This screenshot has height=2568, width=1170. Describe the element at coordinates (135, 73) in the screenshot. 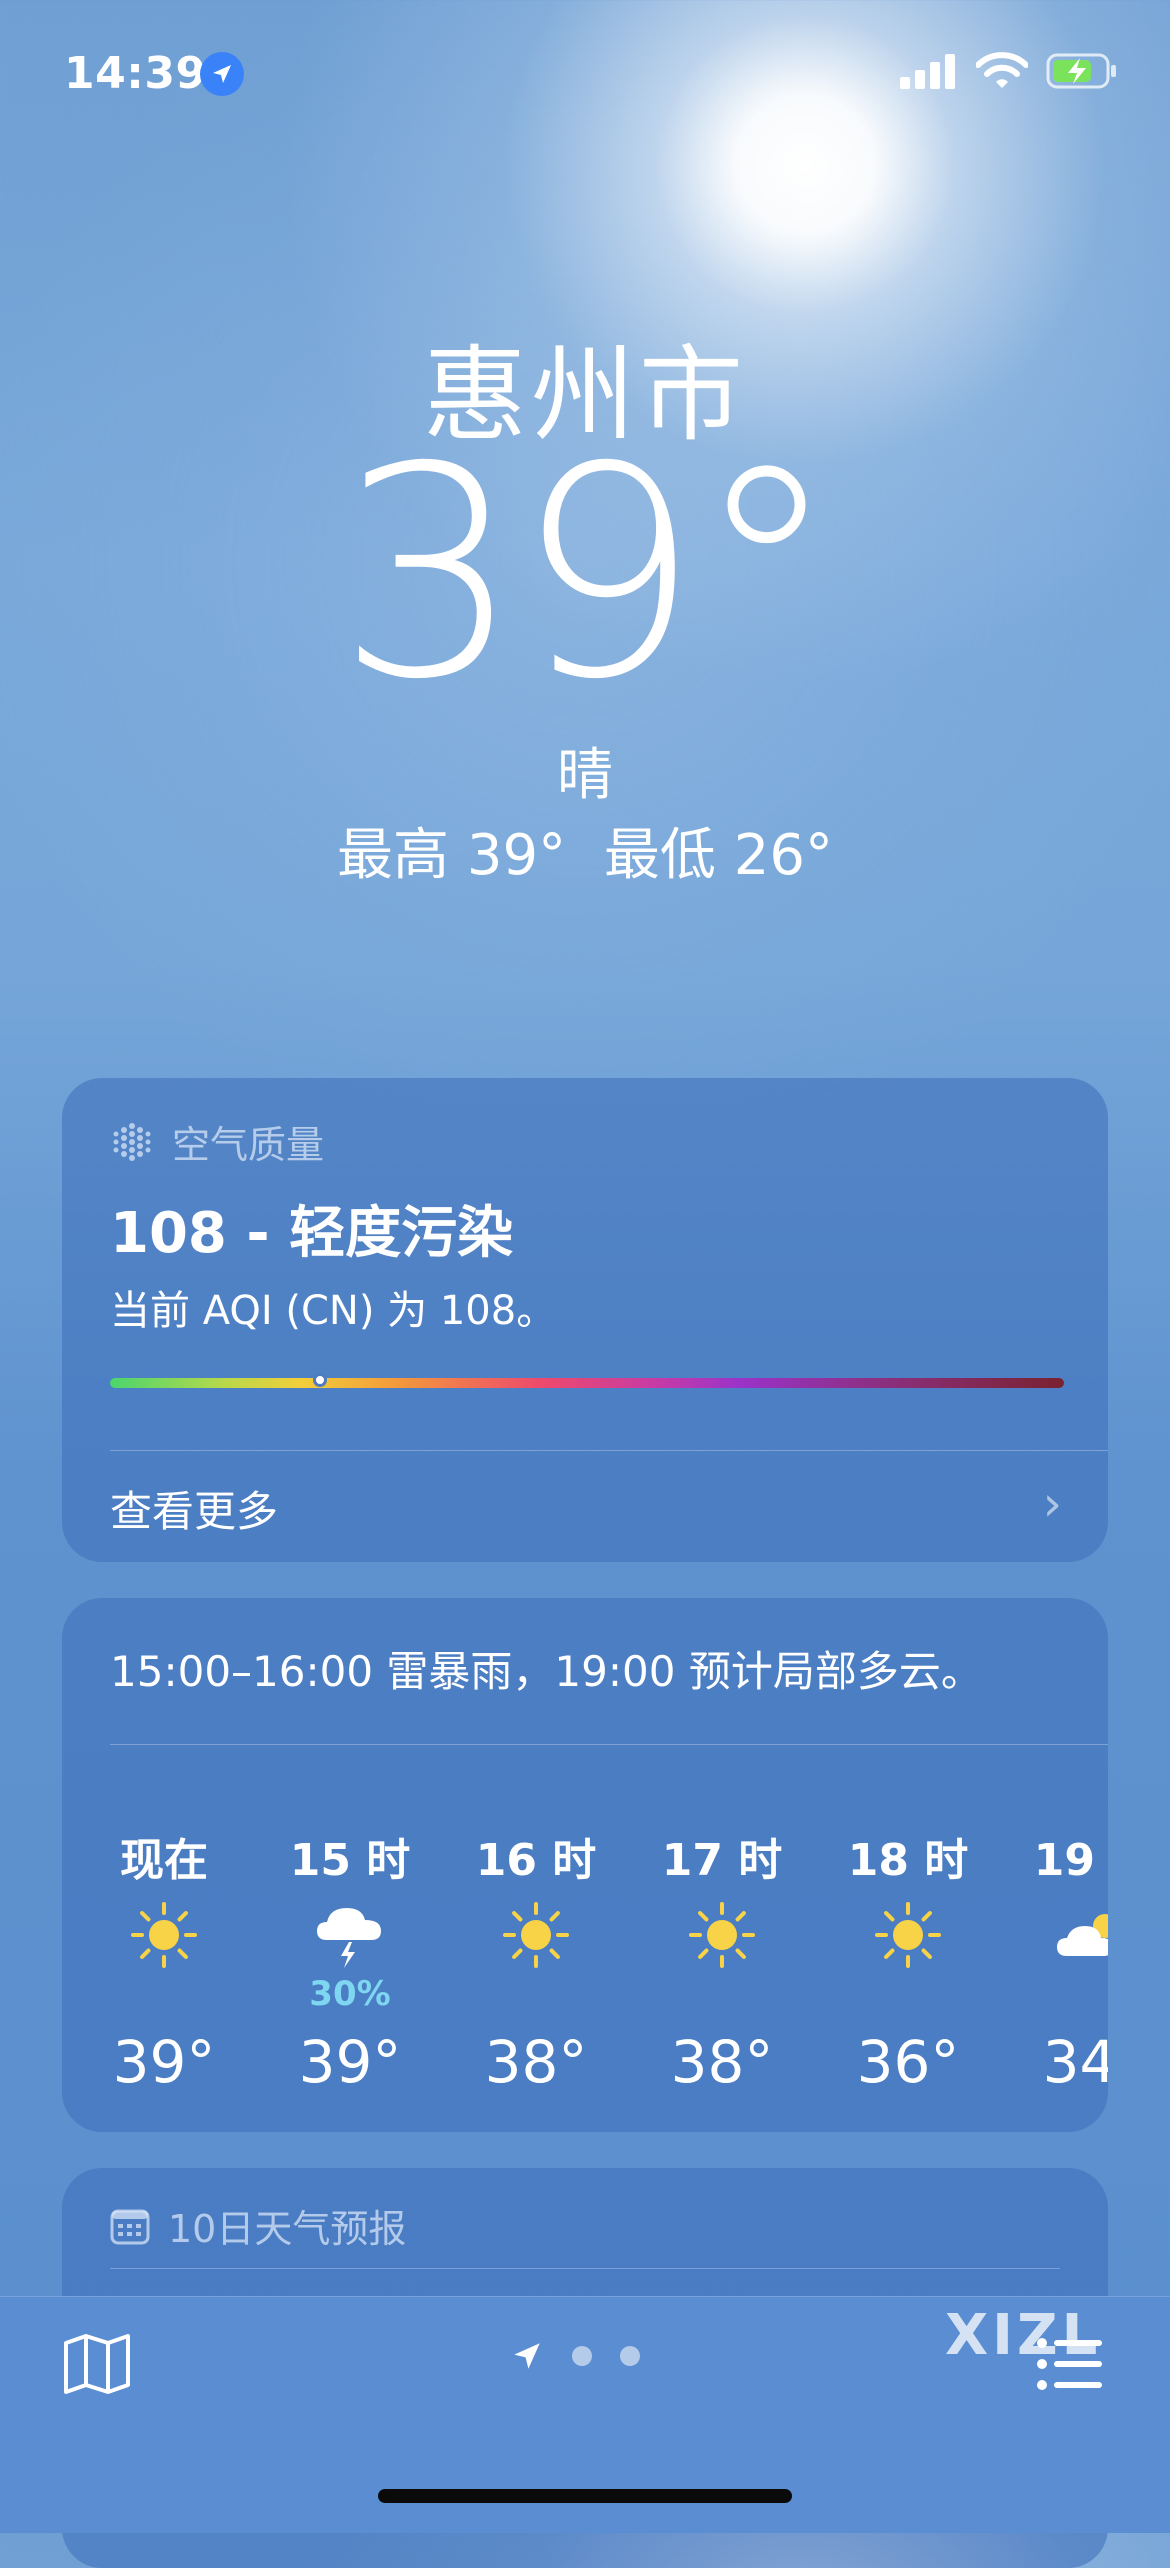

I see `status-time: 14:39` at that location.